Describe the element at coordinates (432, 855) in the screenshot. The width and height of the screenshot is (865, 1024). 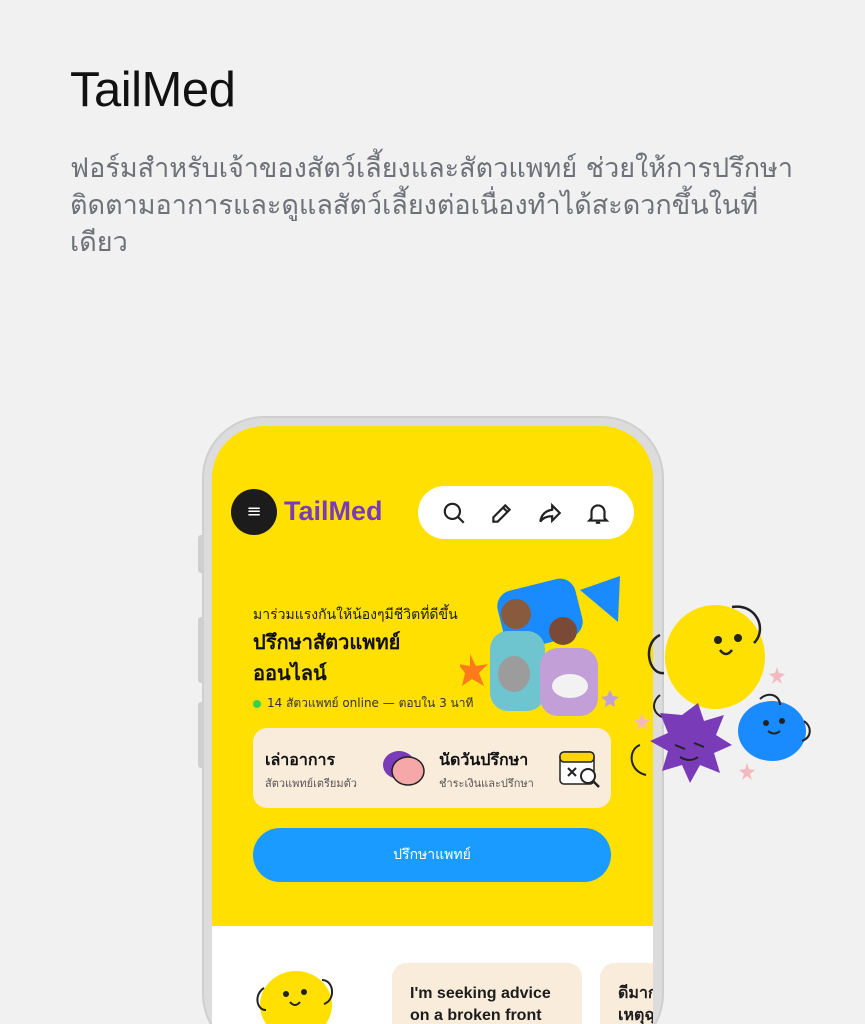
I see `consult-doctor-button: ปรึกษาแพทย์` at that location.